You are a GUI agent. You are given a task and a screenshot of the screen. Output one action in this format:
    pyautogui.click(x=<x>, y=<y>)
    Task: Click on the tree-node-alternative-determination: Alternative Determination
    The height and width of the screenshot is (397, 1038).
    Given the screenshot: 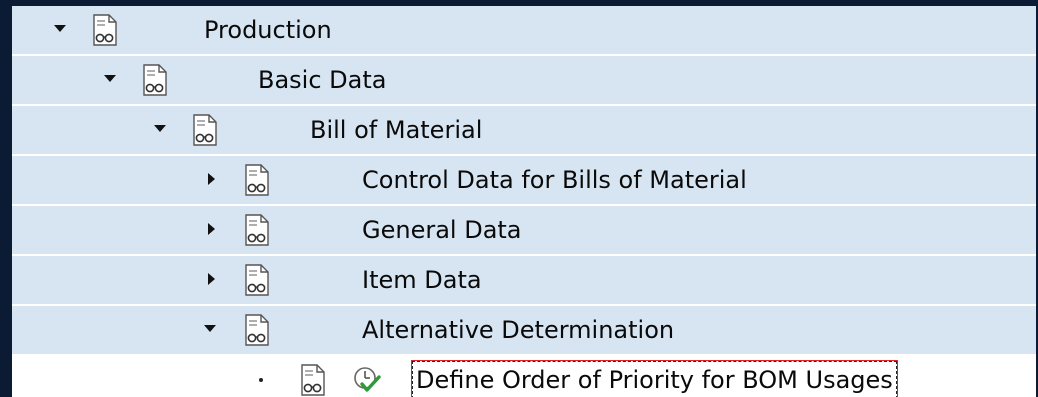 What is the action you would take?
    pyautogui.click(x=524, y=330)
    